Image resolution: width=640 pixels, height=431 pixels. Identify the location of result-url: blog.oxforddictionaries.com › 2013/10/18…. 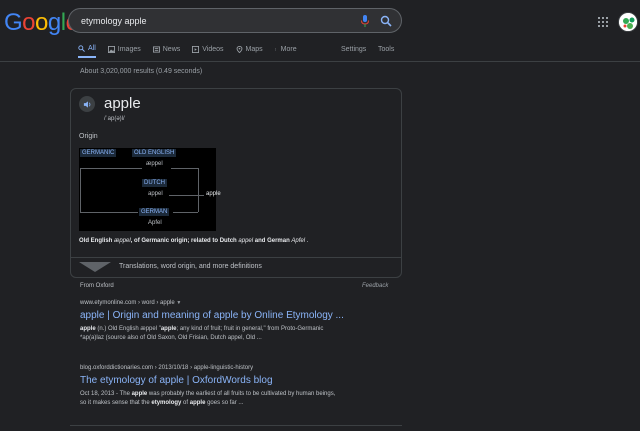
(240, 368).